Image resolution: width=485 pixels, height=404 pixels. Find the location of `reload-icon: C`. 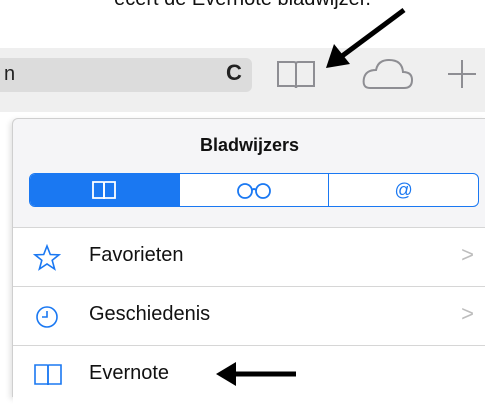

reload-icon: C is located at coordinates (234, 73).